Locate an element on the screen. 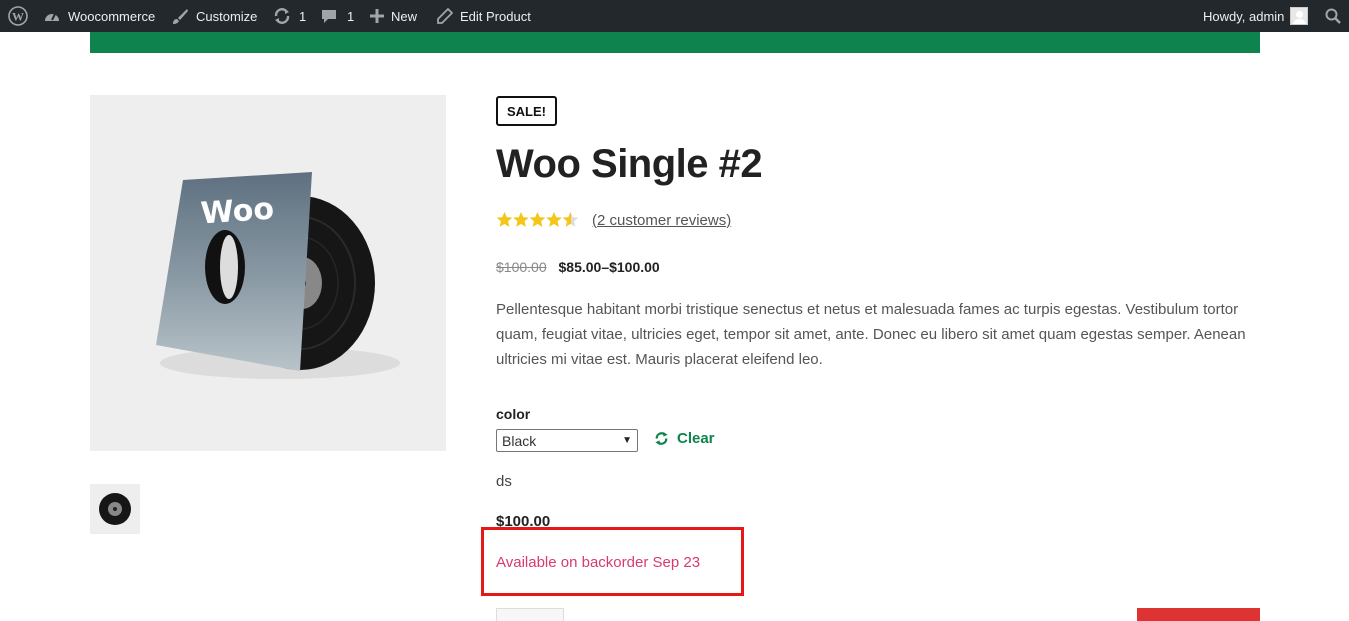 This screenshot has width=1349, height=621. variation-description: ds is located at coordinates (504, 481).